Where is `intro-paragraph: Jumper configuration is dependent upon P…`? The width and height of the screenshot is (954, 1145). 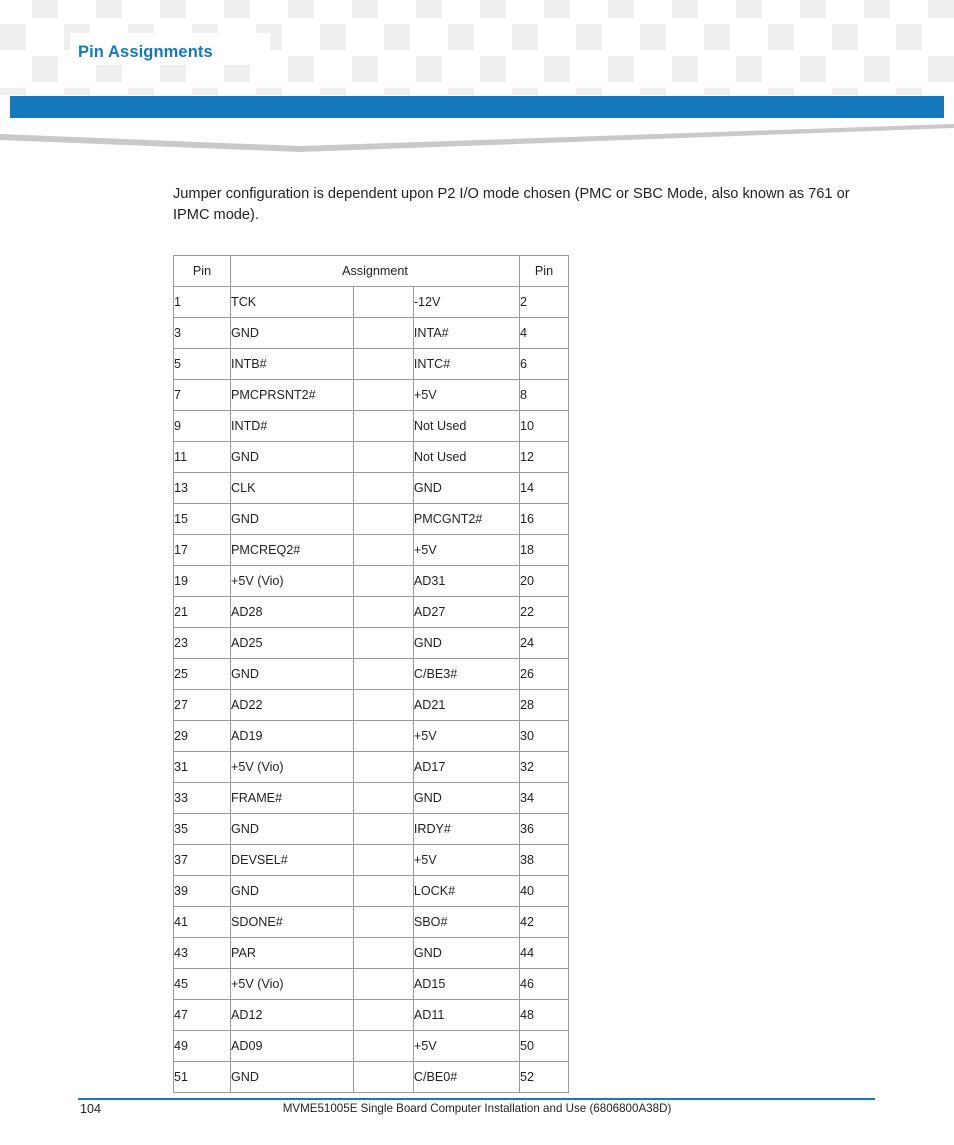 intro-paragraph: Jumper configuration is dependent upon P… is located at coordinates (511, 204).